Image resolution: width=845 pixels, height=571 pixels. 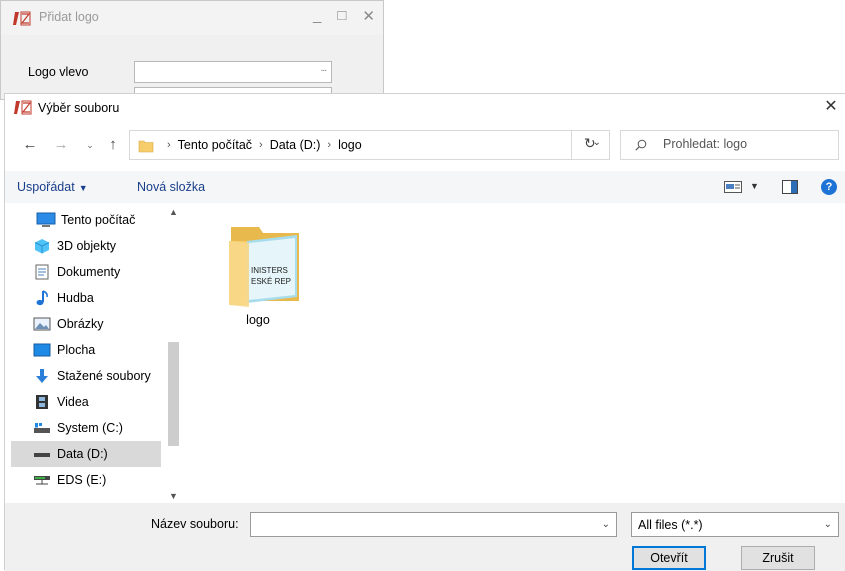 What do you see at coordinates (83, 188) in the screenshot?
I see `chevron-down-icon: ▼` at bounding box center [83, 188].